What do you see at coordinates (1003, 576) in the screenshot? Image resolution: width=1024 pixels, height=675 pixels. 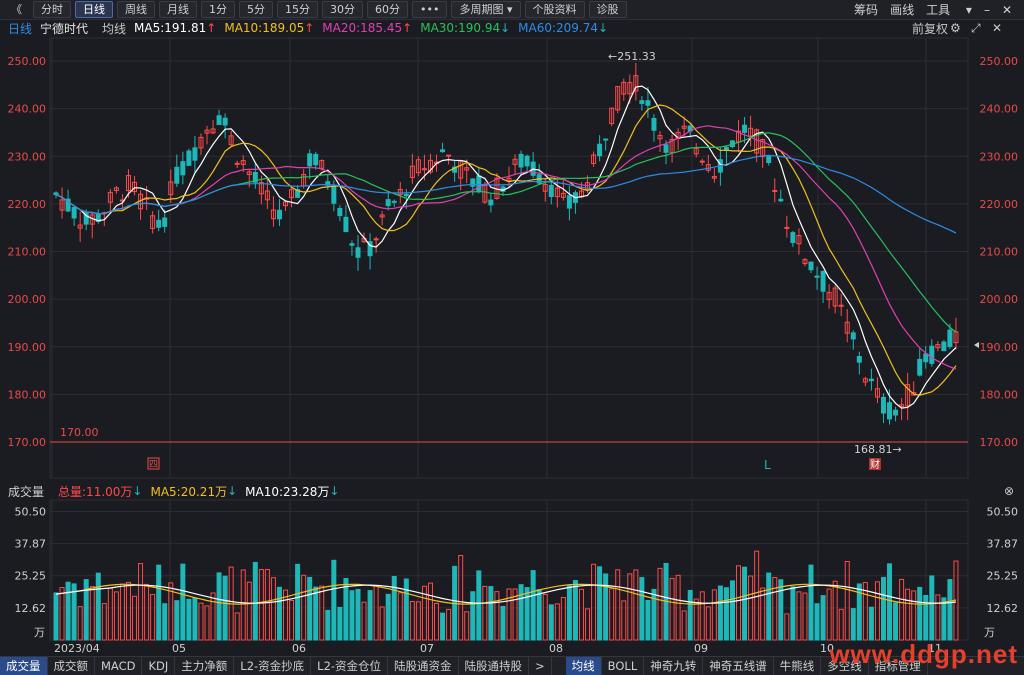 I see `volume-tick-right: 25.25` at bounding box center [1003, 576].